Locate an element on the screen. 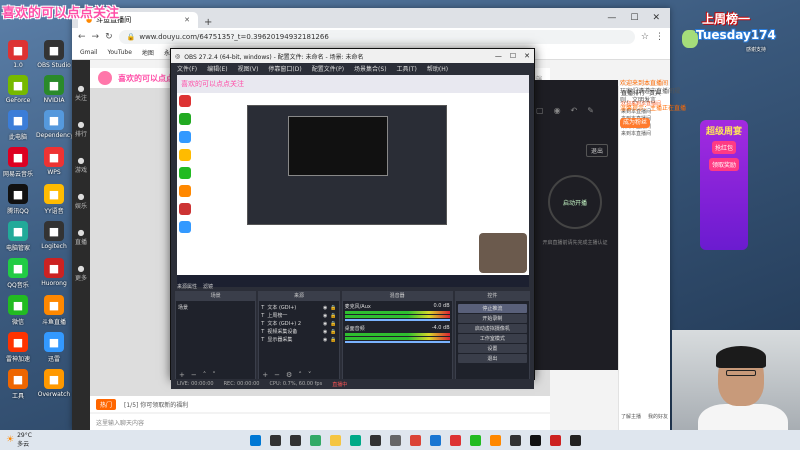 The image size is (800, 450). task-view-icon is located at coordinates (295, 440).